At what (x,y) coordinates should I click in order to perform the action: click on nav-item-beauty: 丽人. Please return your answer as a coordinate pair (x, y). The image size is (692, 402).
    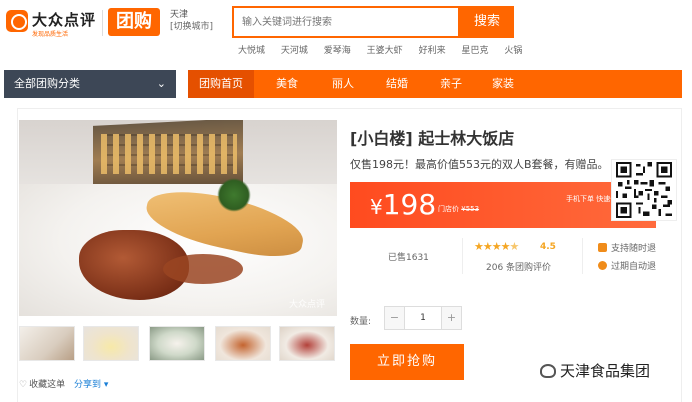
    Looking at the image, I should click on (343, 84).